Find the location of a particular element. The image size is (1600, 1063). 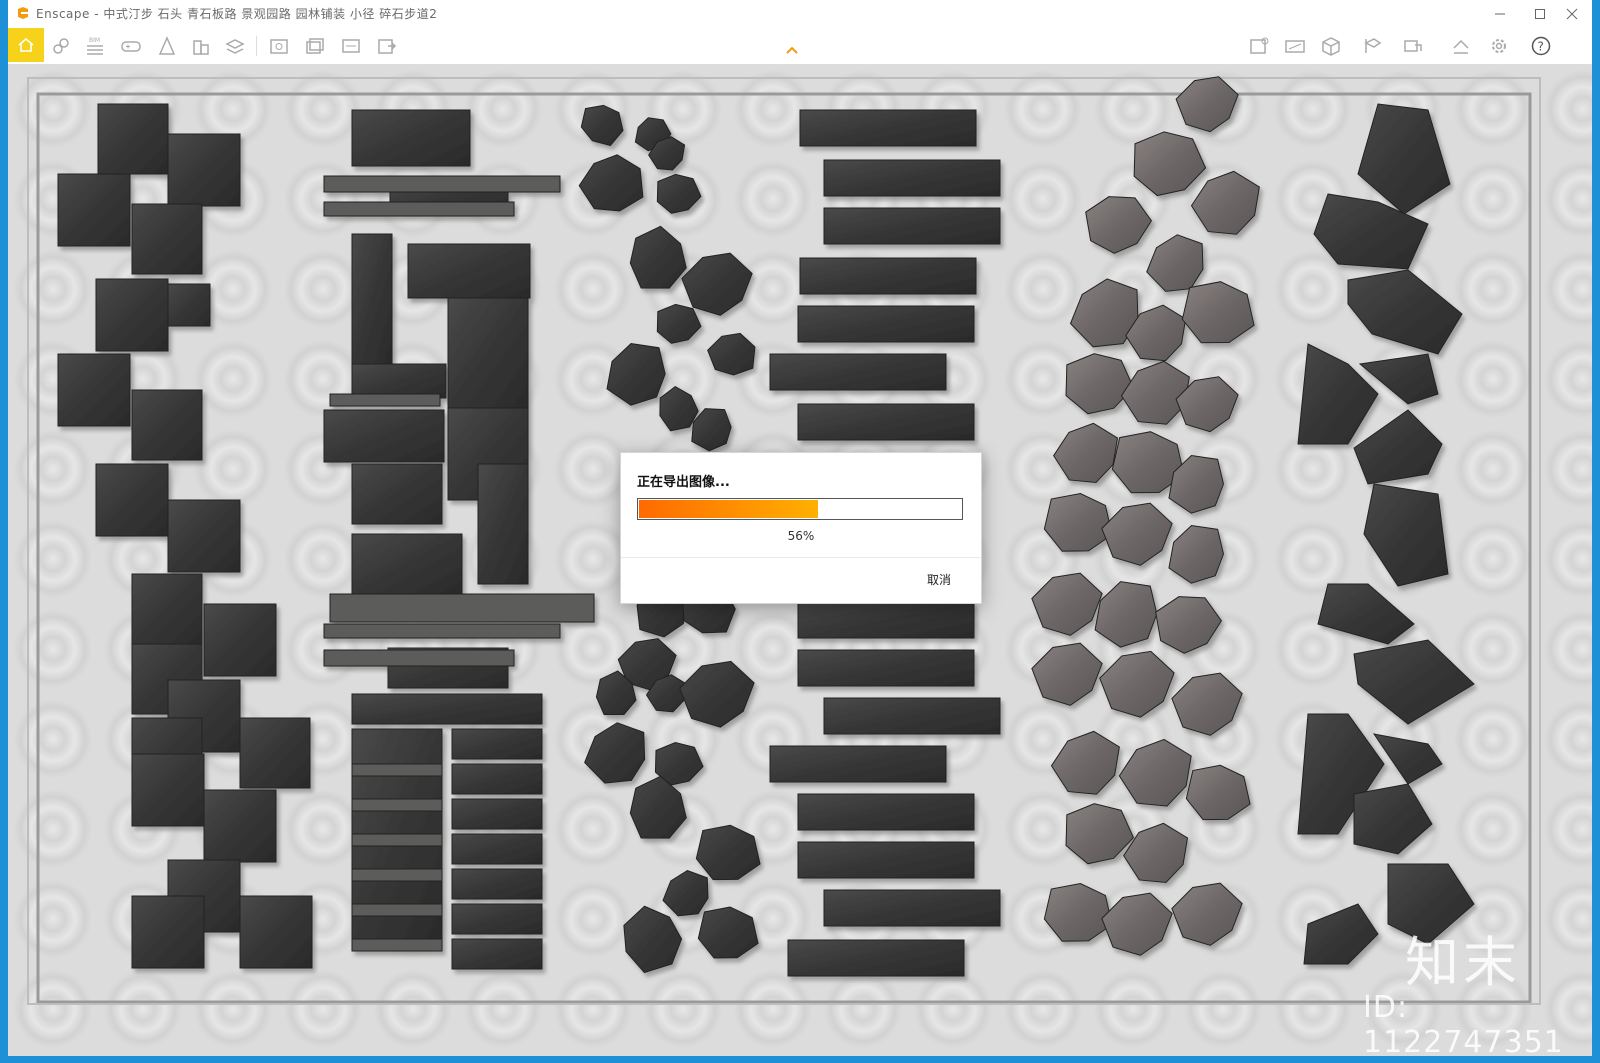

watermark-id: ID: 1122747351 is located at coordinates (1463, 1025).